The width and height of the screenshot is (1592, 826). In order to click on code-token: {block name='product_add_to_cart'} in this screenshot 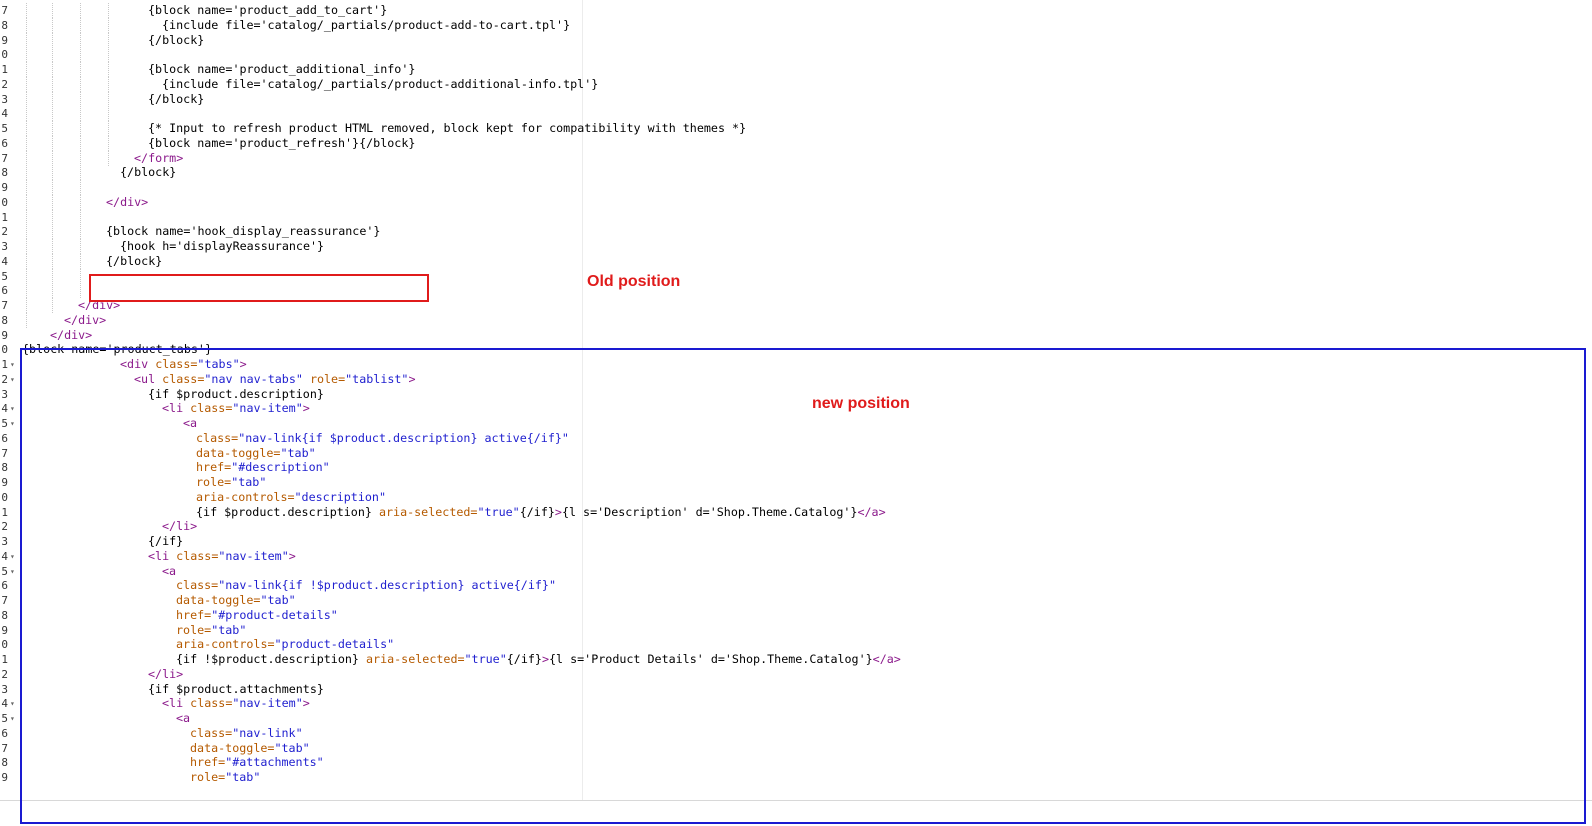, I will do `click(268, 10)`.